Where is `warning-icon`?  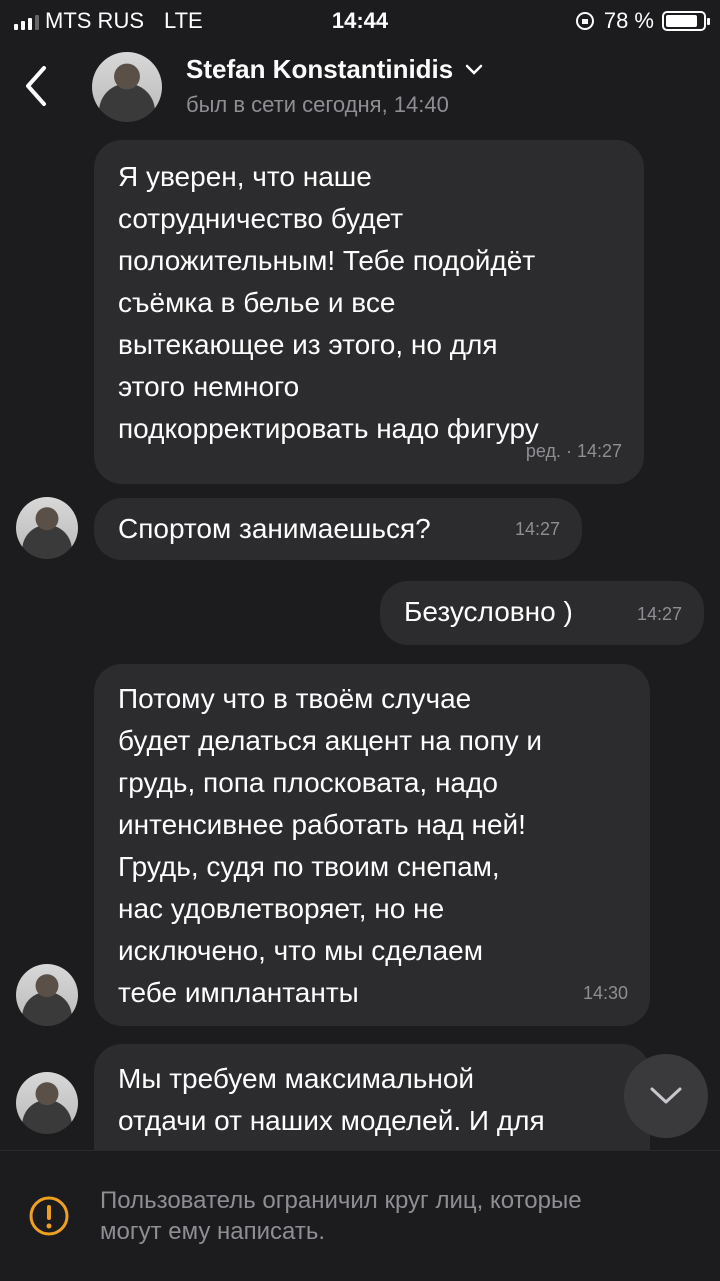 warning-icon is located at coordinates (49, 1216).